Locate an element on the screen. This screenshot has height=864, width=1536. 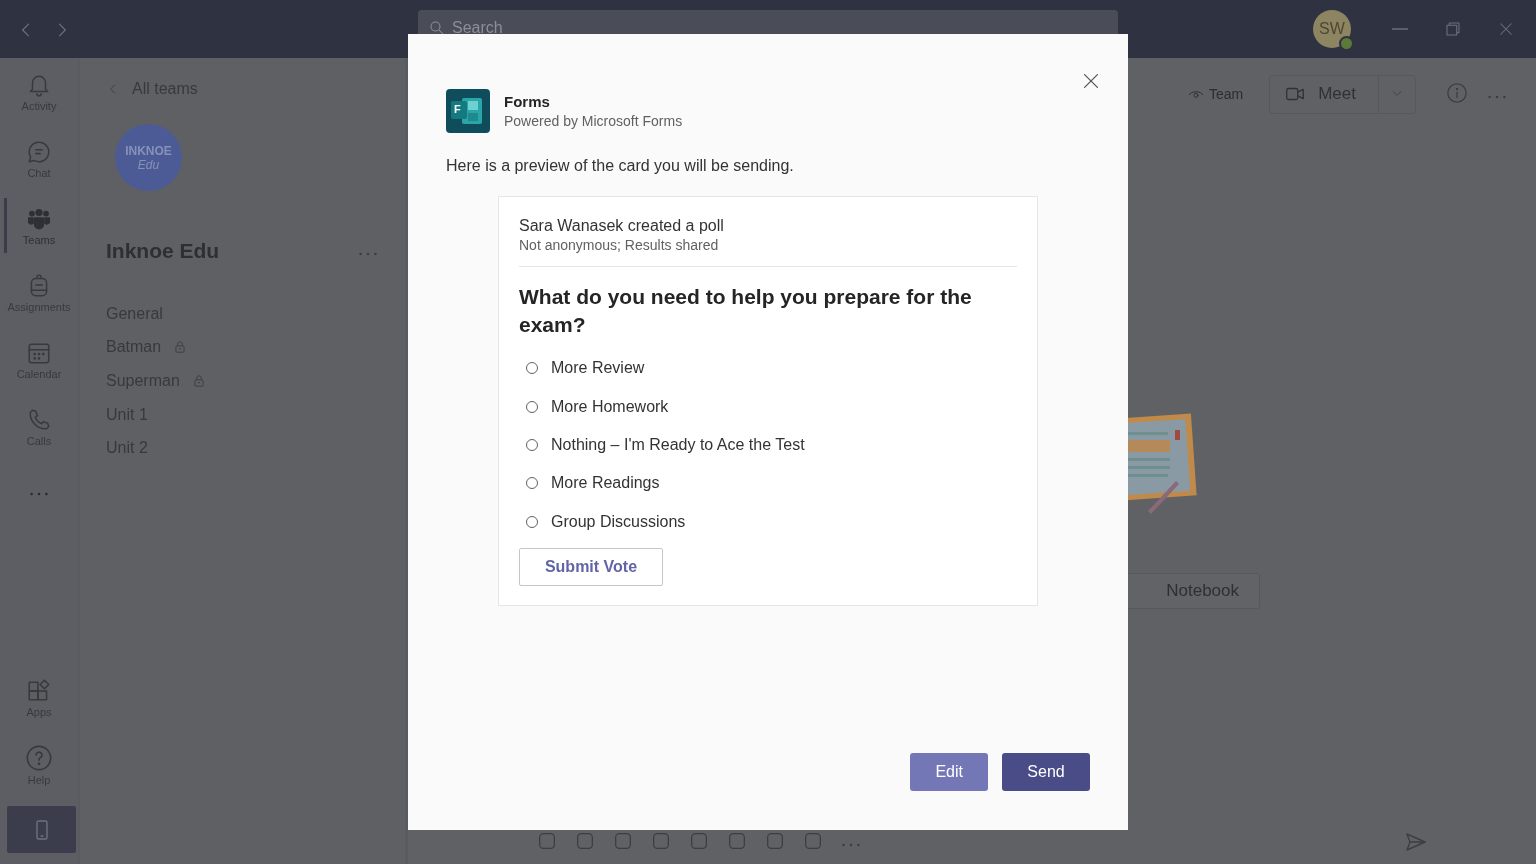
search-icon is located at coordinates (437, 28).